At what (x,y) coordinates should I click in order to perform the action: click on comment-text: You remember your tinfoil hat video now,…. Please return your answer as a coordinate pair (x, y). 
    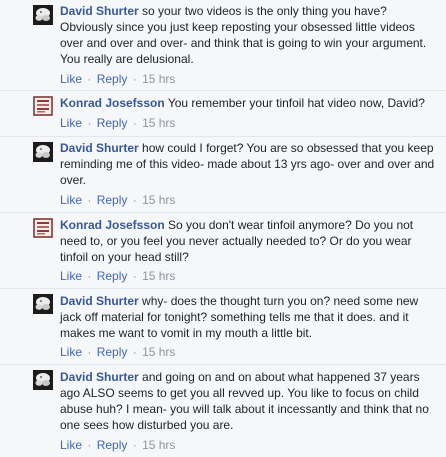
    Looking at the image, I should click on (296, 103).